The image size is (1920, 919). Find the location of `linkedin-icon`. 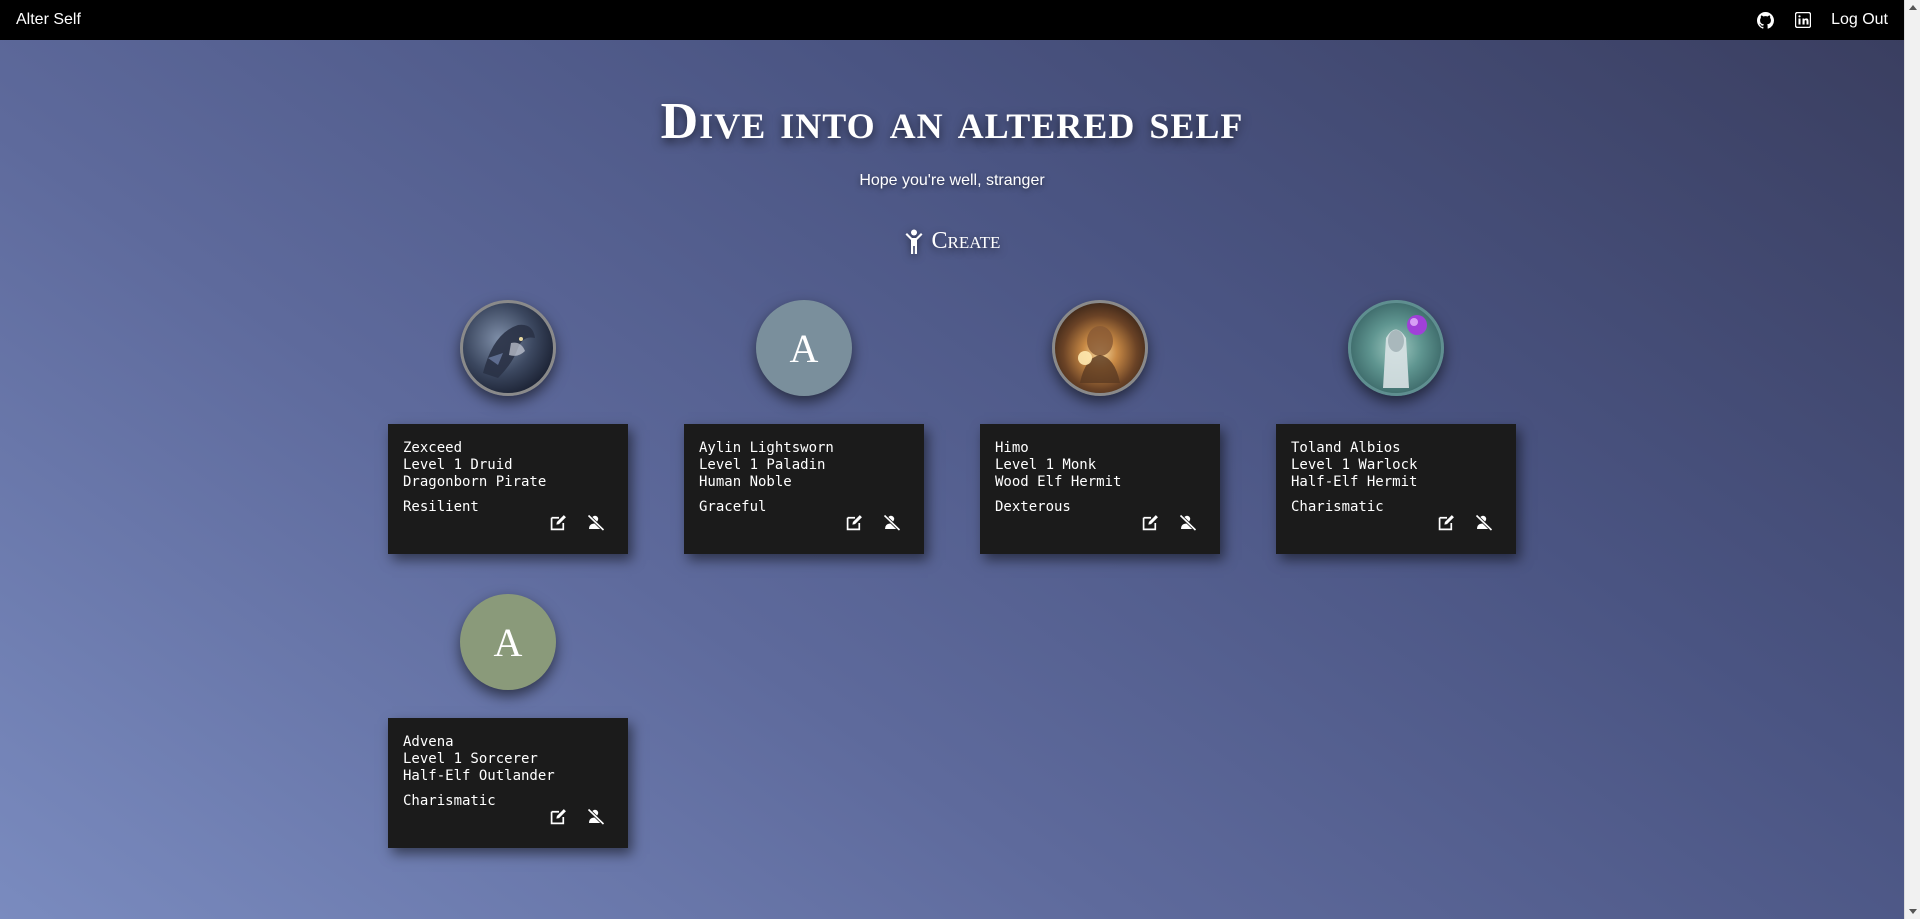

linkedin-icon is located at coordinates (1803, 20).